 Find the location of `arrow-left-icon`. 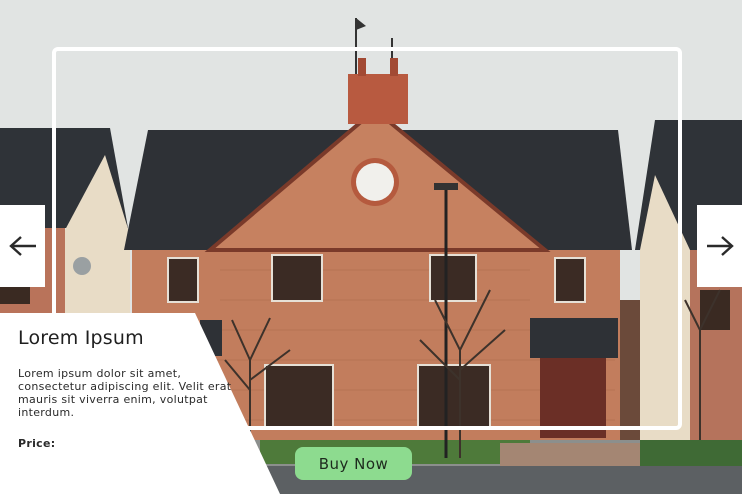

arrow-left-icon is located at coordinates (22, 246).